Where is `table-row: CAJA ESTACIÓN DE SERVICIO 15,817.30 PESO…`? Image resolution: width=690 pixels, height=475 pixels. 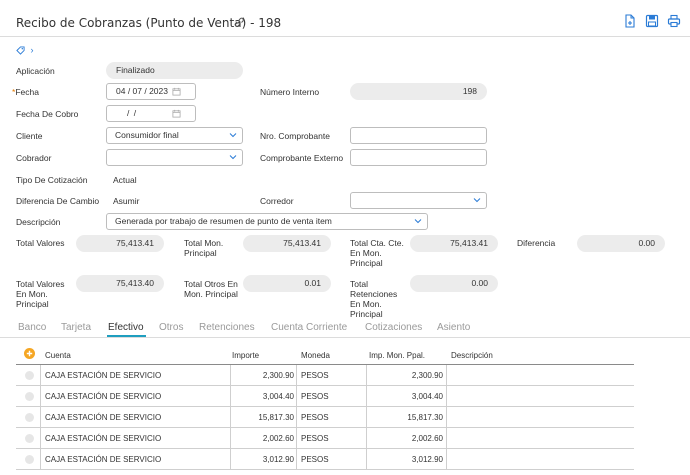 table-row: CAJA ESTACIÓN DE SERVICIO 15,817.30 PESO… is located at coordinates (325, 417).